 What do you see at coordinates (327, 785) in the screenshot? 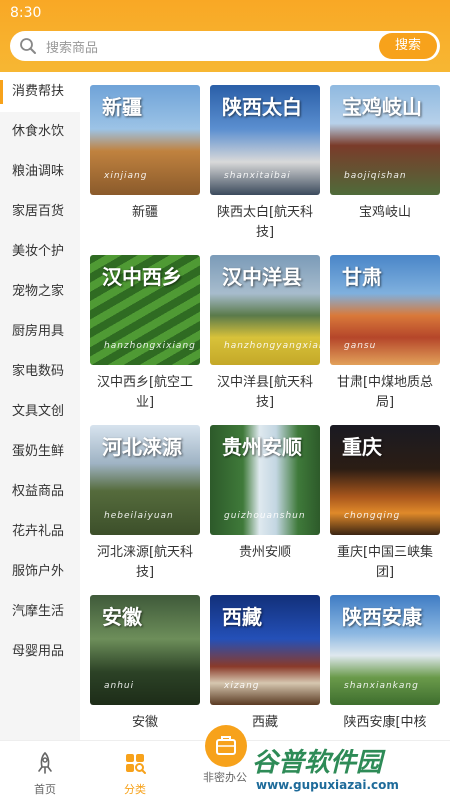
I see `watermark-url: www.gupuxiazai.com` at bounding box center [327, 785].